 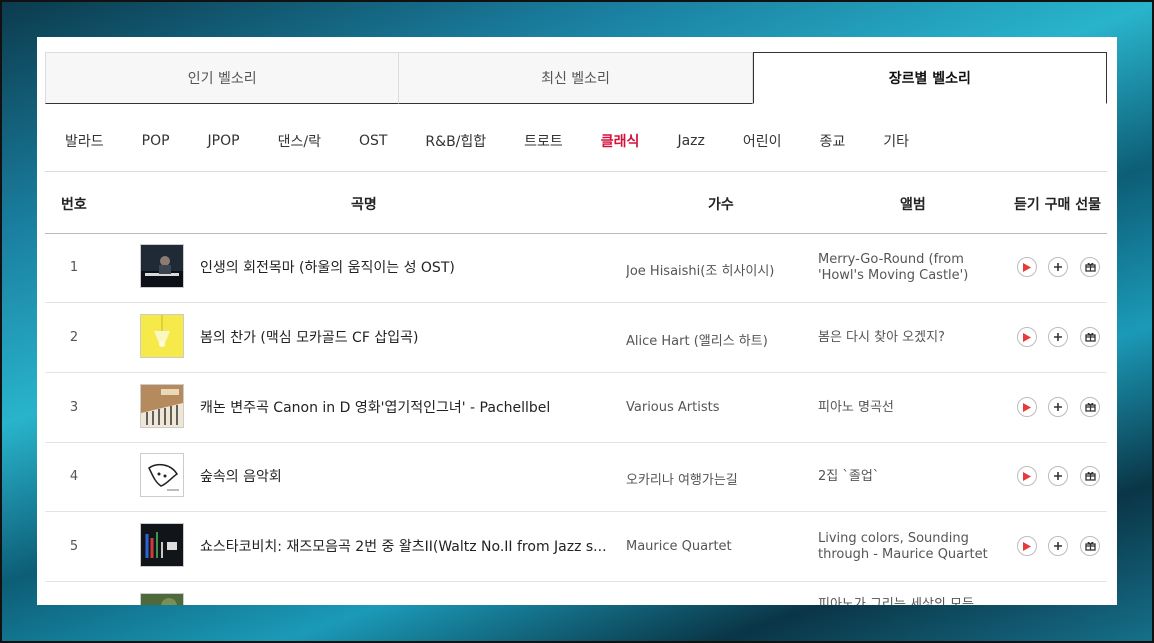 What do you see at coordinates (455, 141) in the screenshot?
I see `genre-rnb-hiphop: R&B/힙합` at bounding box center [455, 141].